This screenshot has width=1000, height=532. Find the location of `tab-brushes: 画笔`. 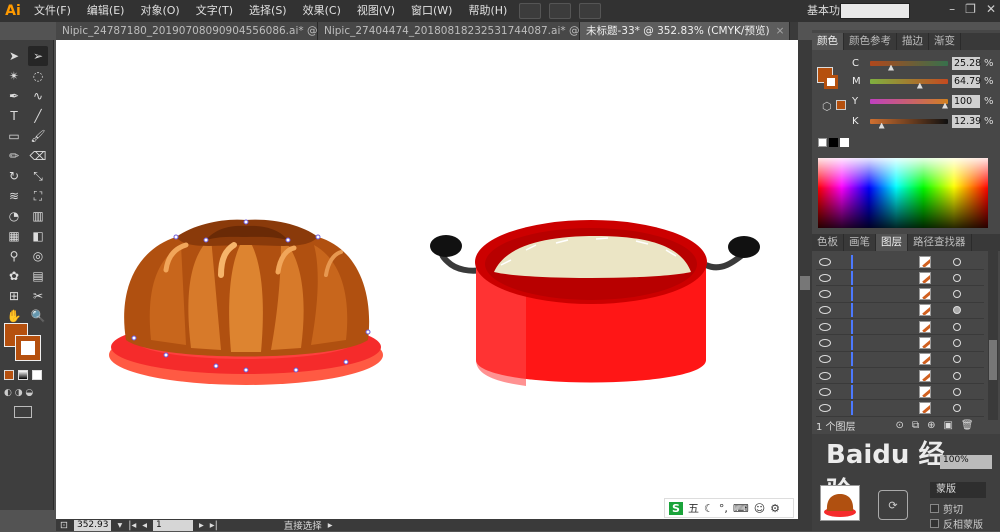

tab-brushes: 画笔 is located at coordinates (860, 242).